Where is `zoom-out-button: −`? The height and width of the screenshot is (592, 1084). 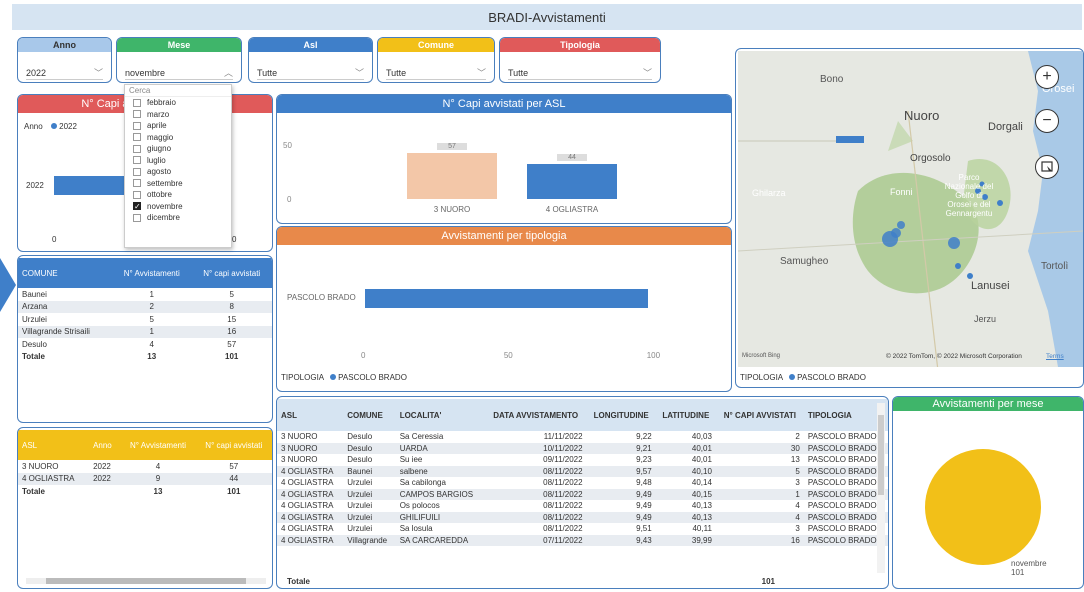 zoom-out-button: − is located at coordinates (1047, 121).